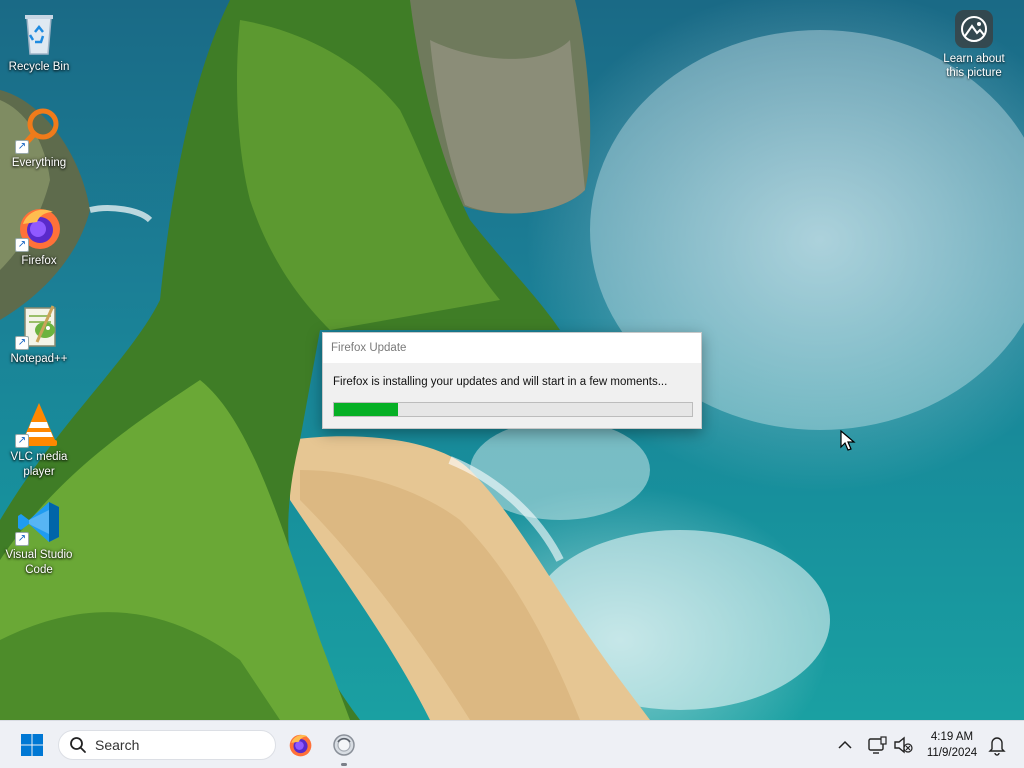  I want to click on desktop-icon-label: Everything, so click(39, 163).